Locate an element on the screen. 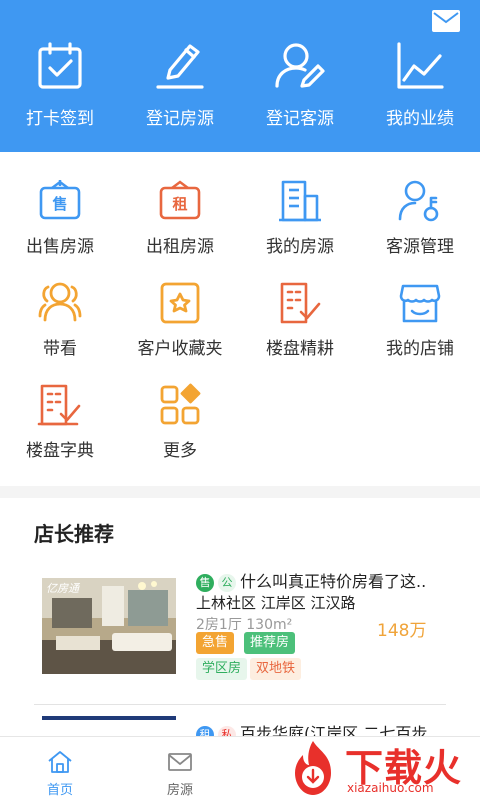 The width and height of the screenshot is (480, 800). rent-sign-icon: 租 is located at coordinates (180, 200).